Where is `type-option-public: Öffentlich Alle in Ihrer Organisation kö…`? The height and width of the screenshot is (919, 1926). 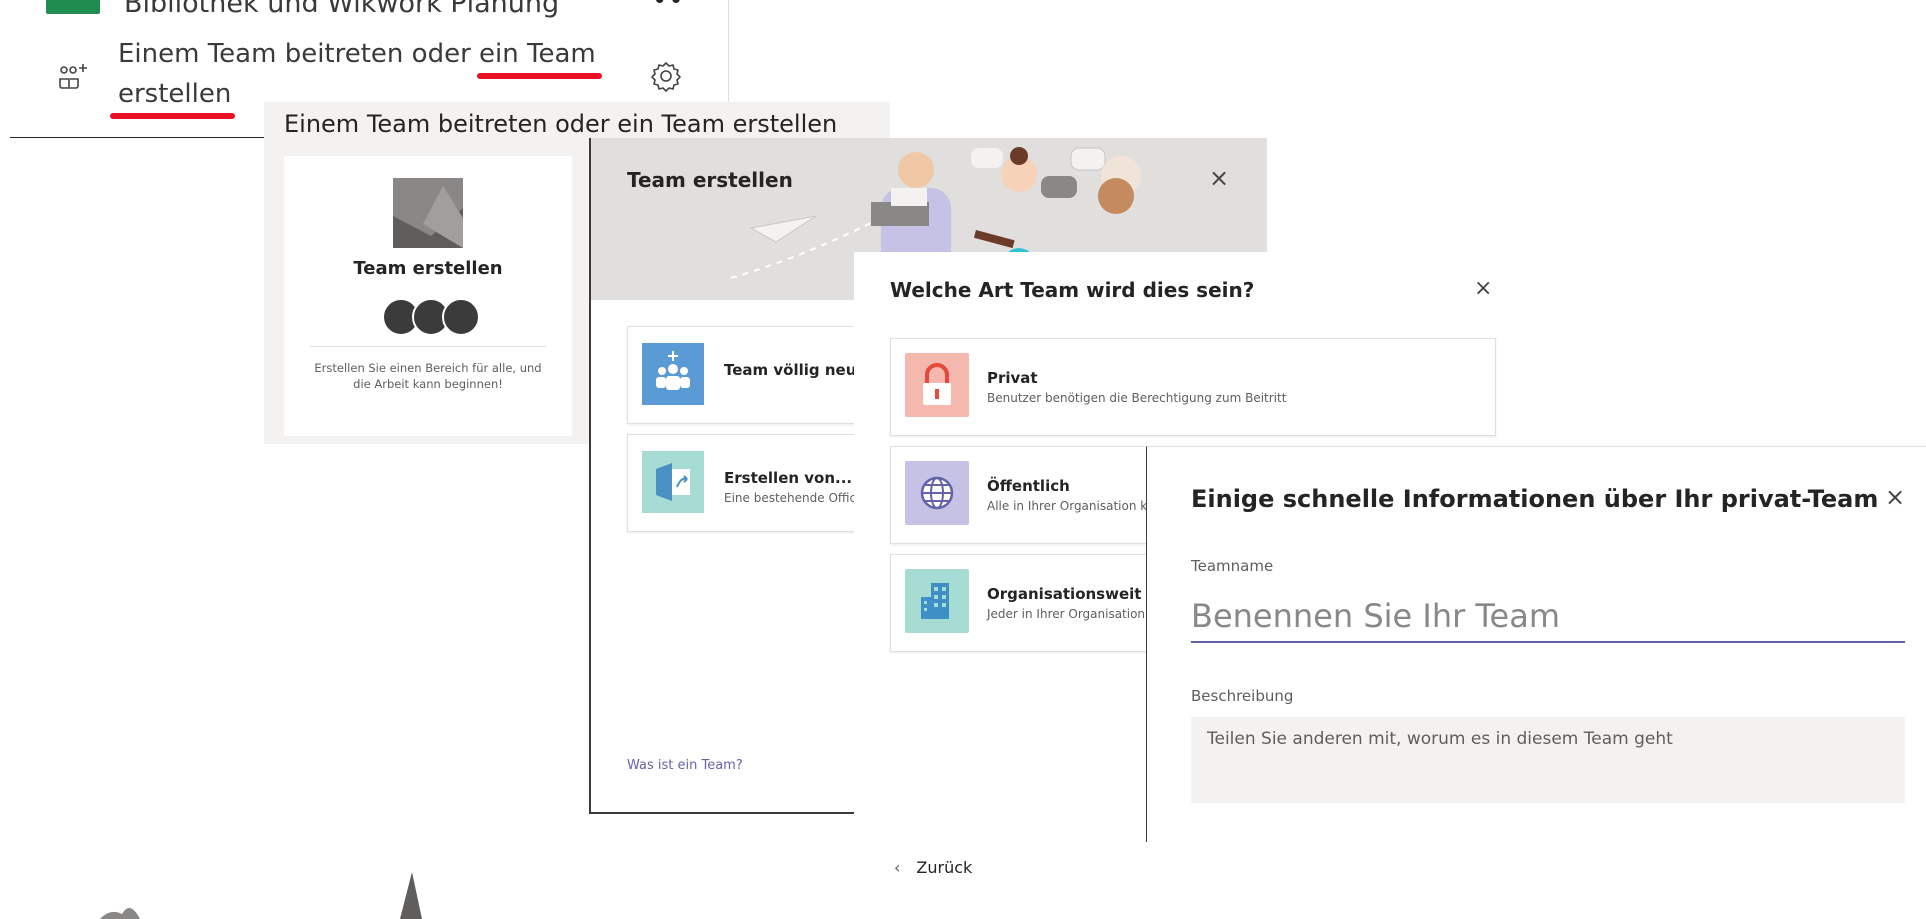 type-option-public: Öffentlich Alle in Ihrer Organisation kö… is located at coordinates (1021, 495).